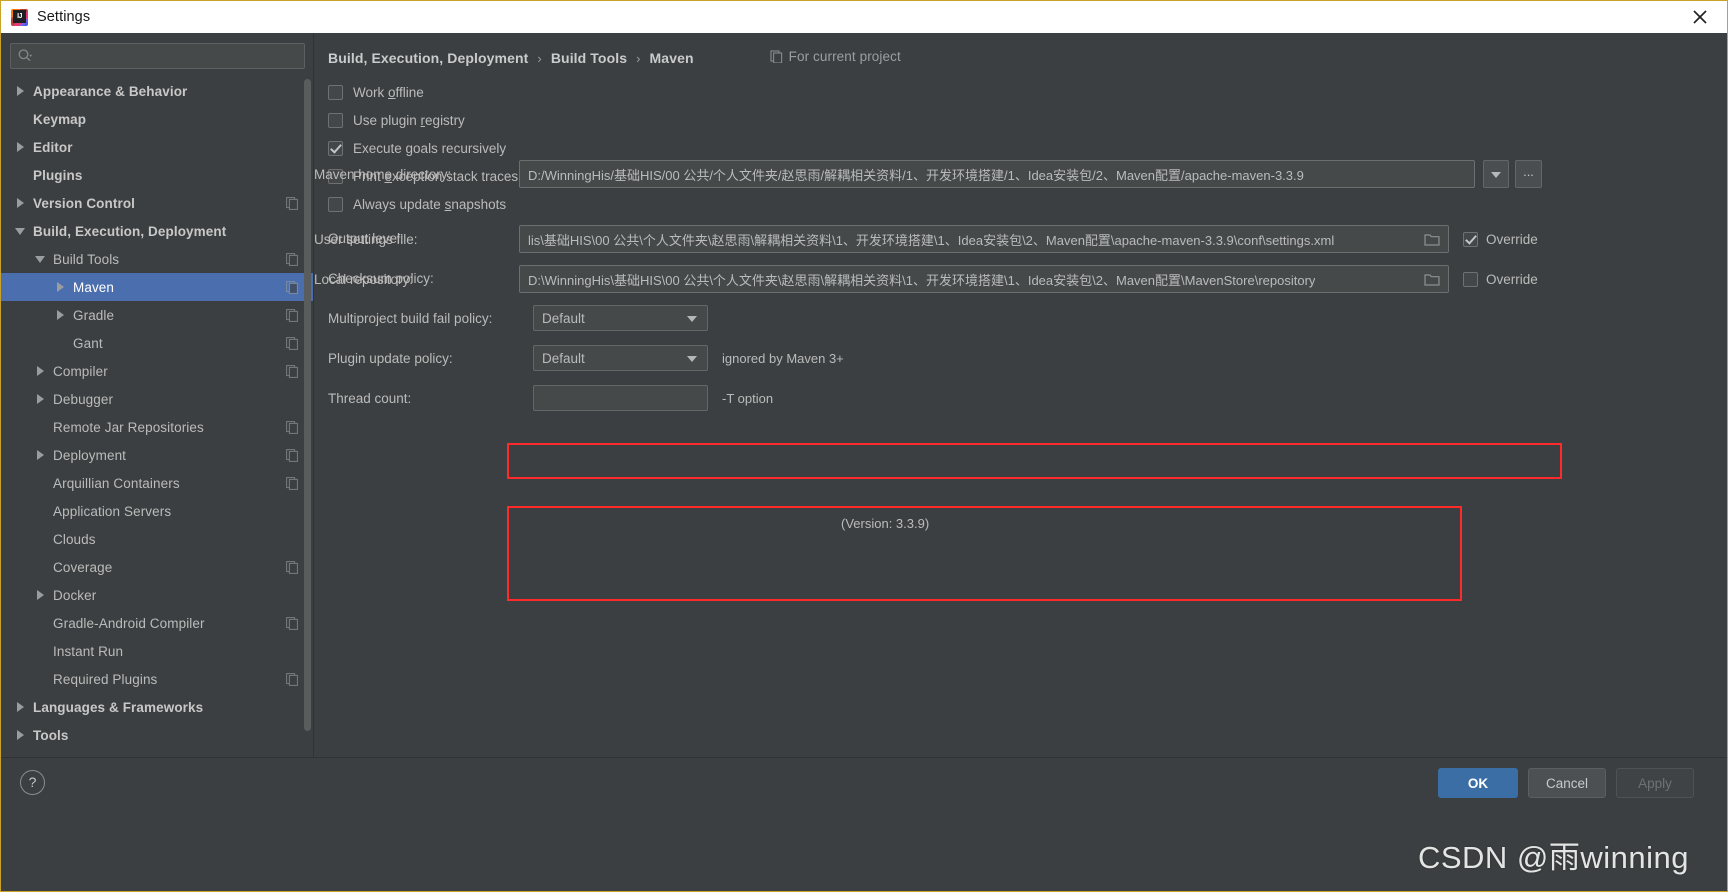 This screenshot has height=892, width=1728. I want to click on sidebar-item-deployment: Deployment, so click(157, 455).